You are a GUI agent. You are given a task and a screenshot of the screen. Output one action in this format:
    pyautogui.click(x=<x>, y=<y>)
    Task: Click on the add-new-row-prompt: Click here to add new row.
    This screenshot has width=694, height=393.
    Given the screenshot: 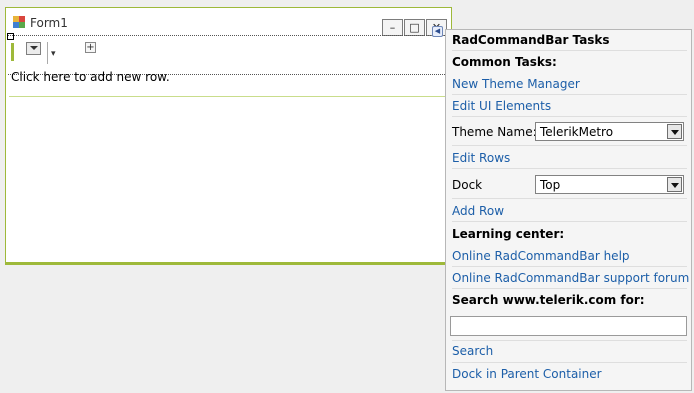 What is the action you would take?
    pyautogui.click(x=90, y=77)
    